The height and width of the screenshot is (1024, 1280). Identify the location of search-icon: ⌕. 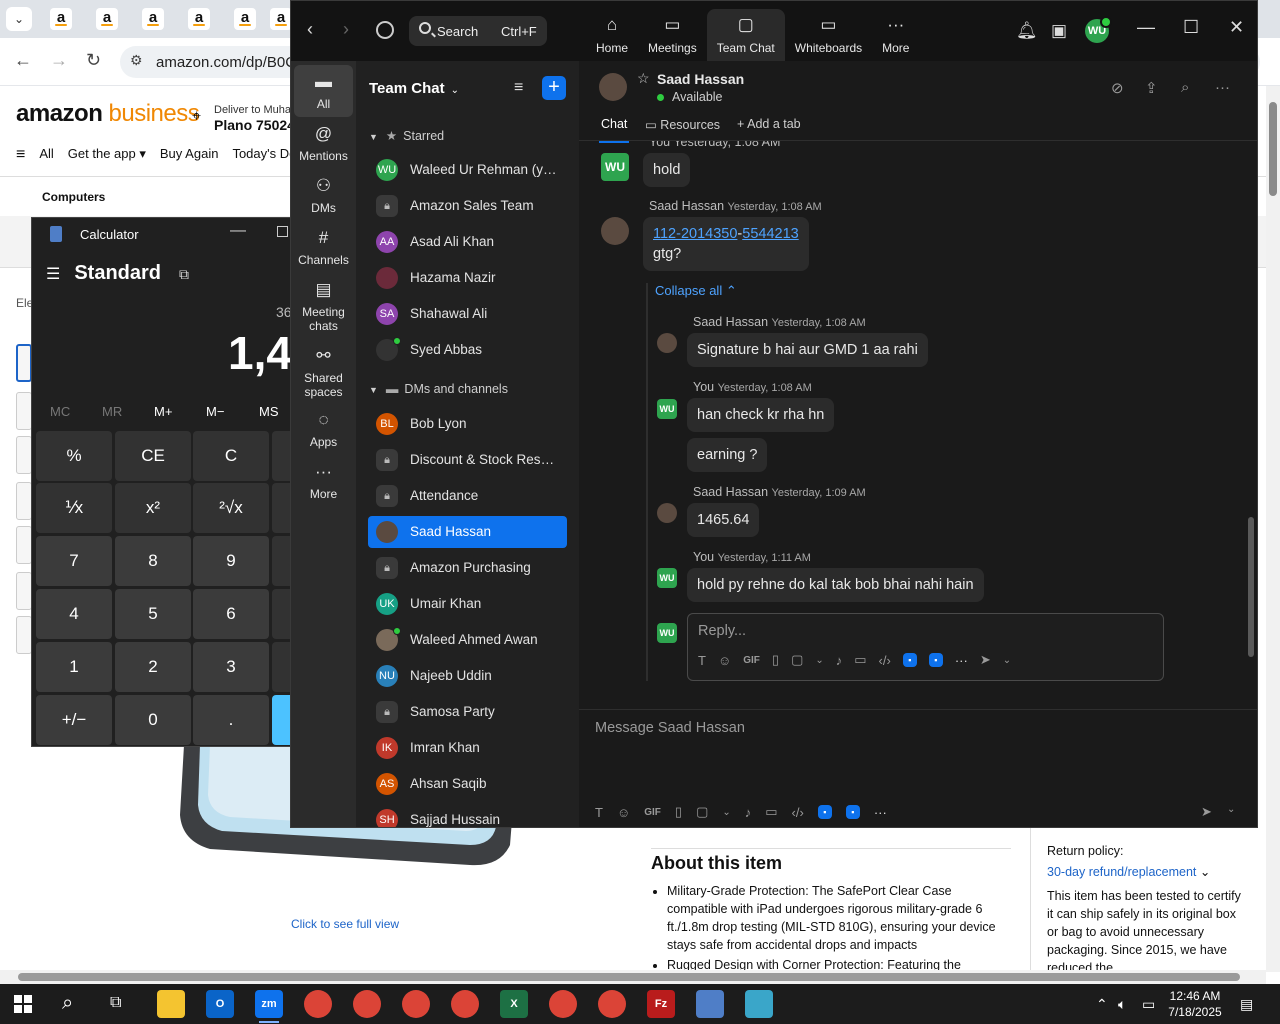
(67, 1003).